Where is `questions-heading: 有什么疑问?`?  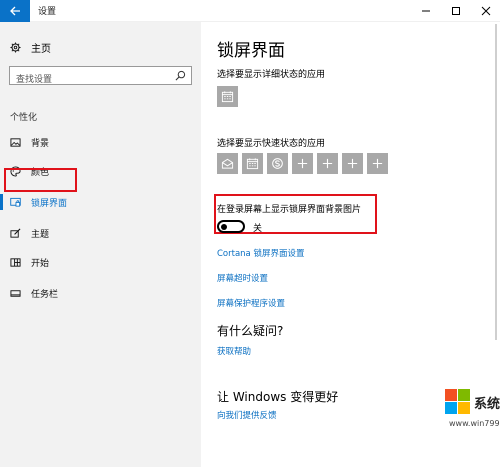 questions-heading: 有什么疑问? is located at coordinates (250, 331).